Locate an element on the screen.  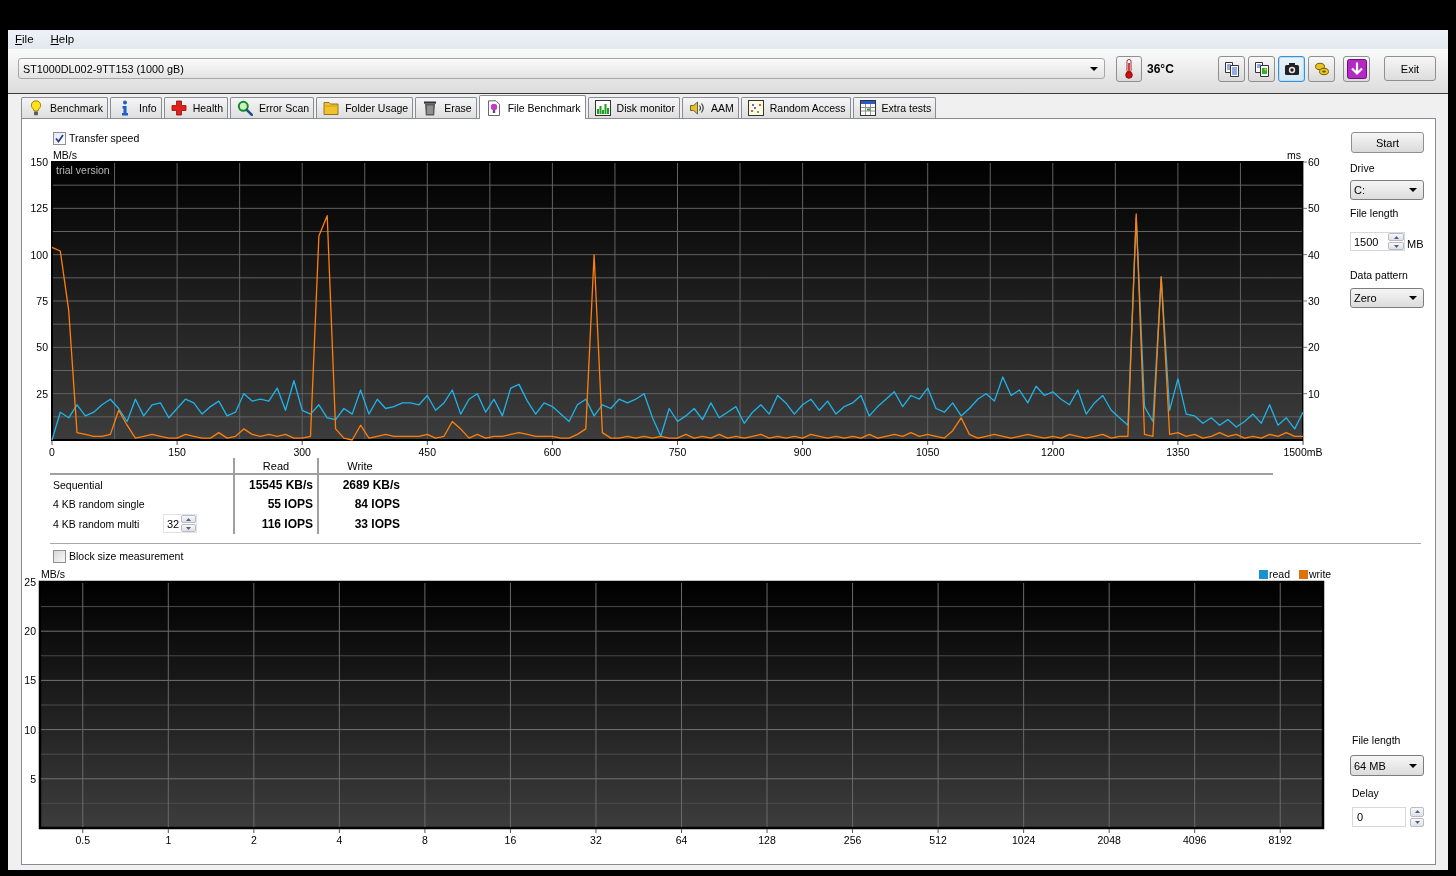
legend-label: read is located at coordinates (1279, 574).